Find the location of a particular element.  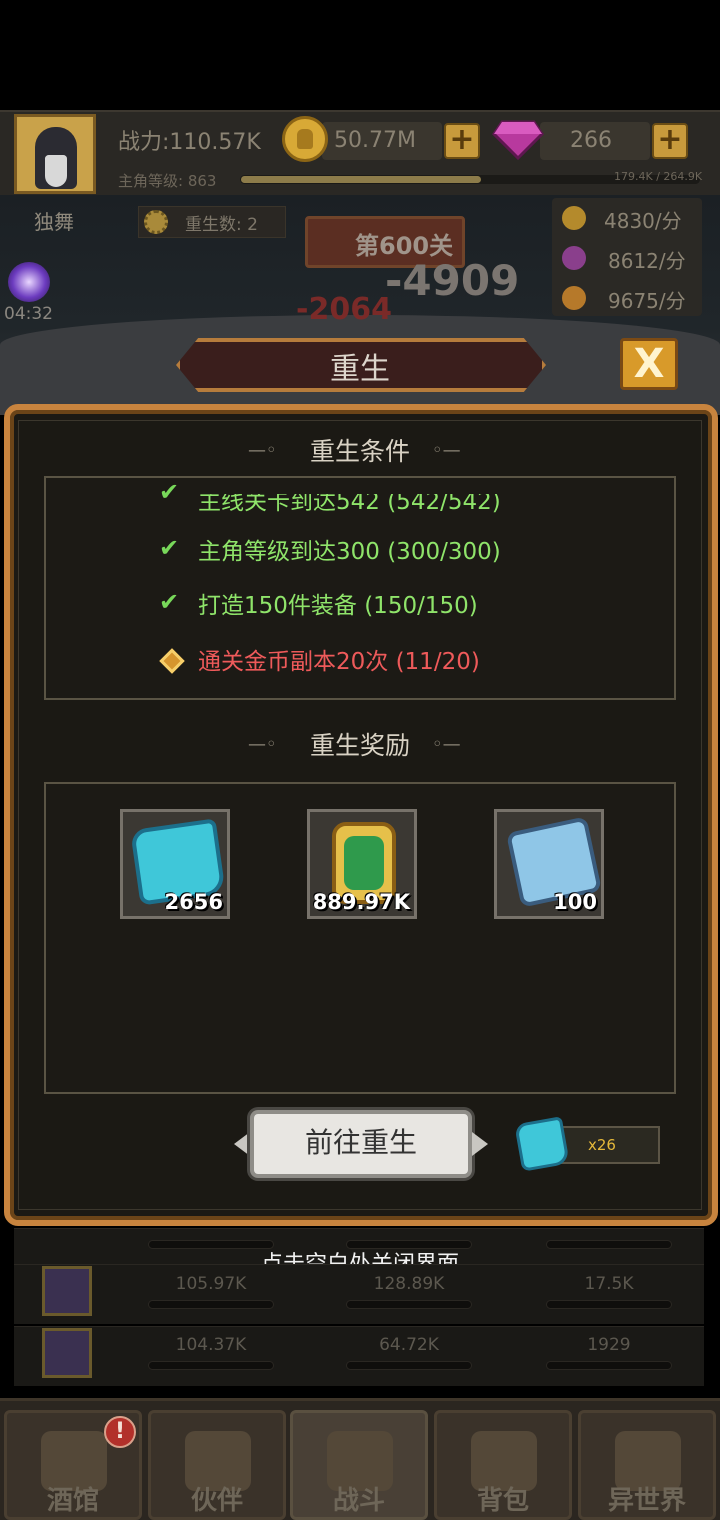

reward-amount: 889.97K is located at coordinates (361, 902).